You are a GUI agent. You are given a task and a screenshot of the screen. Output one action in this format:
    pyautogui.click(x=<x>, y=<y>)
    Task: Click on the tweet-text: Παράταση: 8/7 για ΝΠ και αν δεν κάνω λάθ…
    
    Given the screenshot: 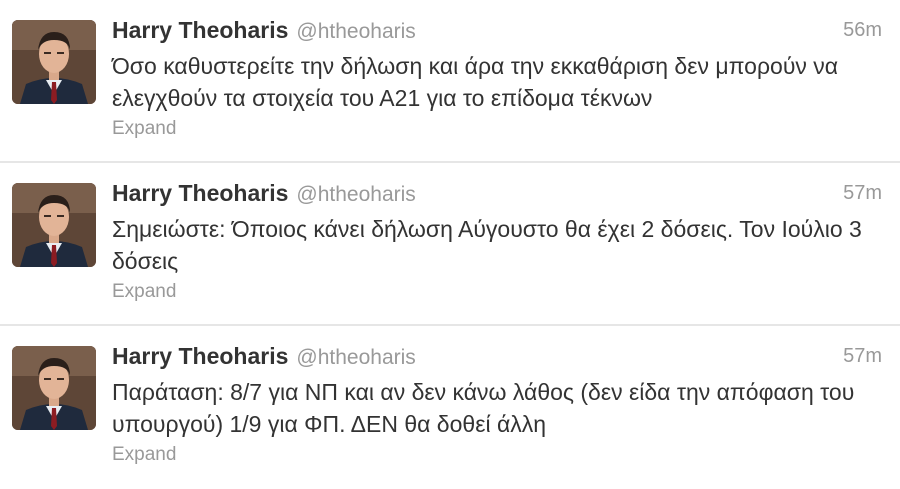 What is the action you would take?
    pyautogui.click(x=483, y=408)
    